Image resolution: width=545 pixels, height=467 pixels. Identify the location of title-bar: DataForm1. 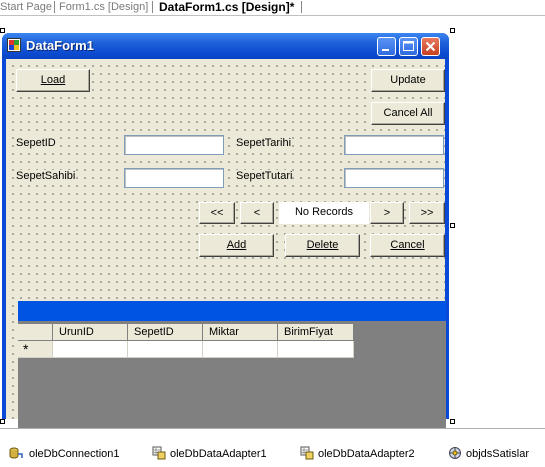
(225, 46).